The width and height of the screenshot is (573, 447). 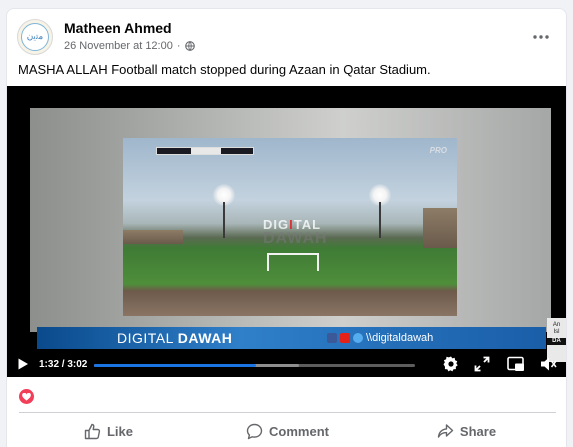 What do you see at coordinates (92, 431) in the screenshot?
I see `thumbs-up-icon` at bounding box center [92, 431].